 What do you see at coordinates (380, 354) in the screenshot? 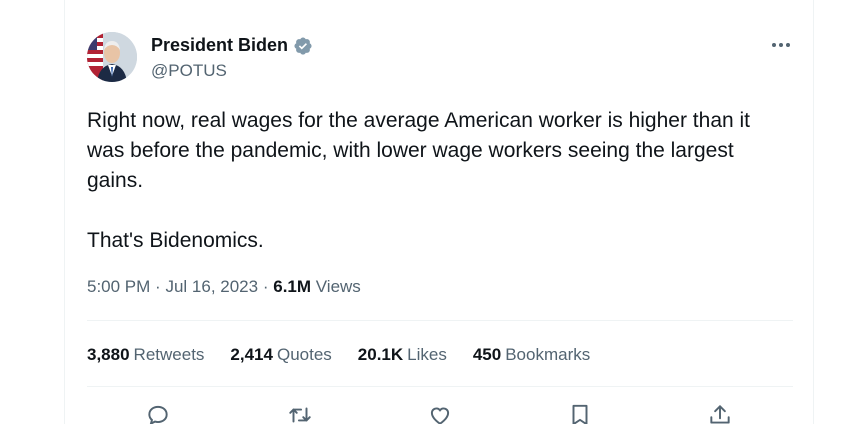
I see `stat-count: 20.1K` at bounding box center [380, 354].